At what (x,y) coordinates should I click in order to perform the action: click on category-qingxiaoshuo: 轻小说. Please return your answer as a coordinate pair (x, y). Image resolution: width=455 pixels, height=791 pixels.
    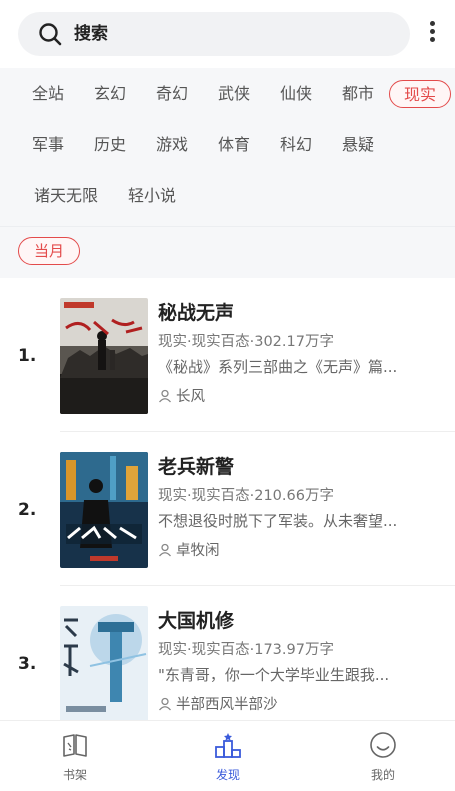
    Looking at the image, I should click on (152, 196).